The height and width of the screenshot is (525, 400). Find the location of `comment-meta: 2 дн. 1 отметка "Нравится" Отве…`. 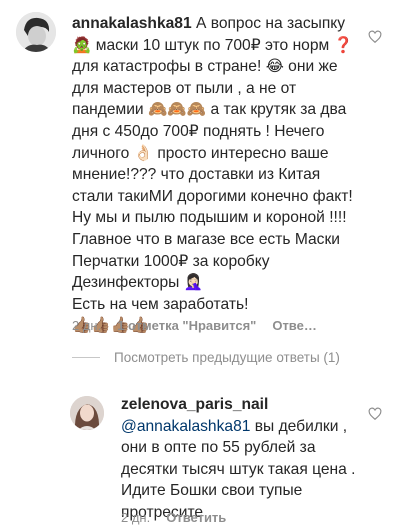

comment-meta: 2 дн. 1 отметка "Нравится" Отве… is located at coordinates (194, 325).